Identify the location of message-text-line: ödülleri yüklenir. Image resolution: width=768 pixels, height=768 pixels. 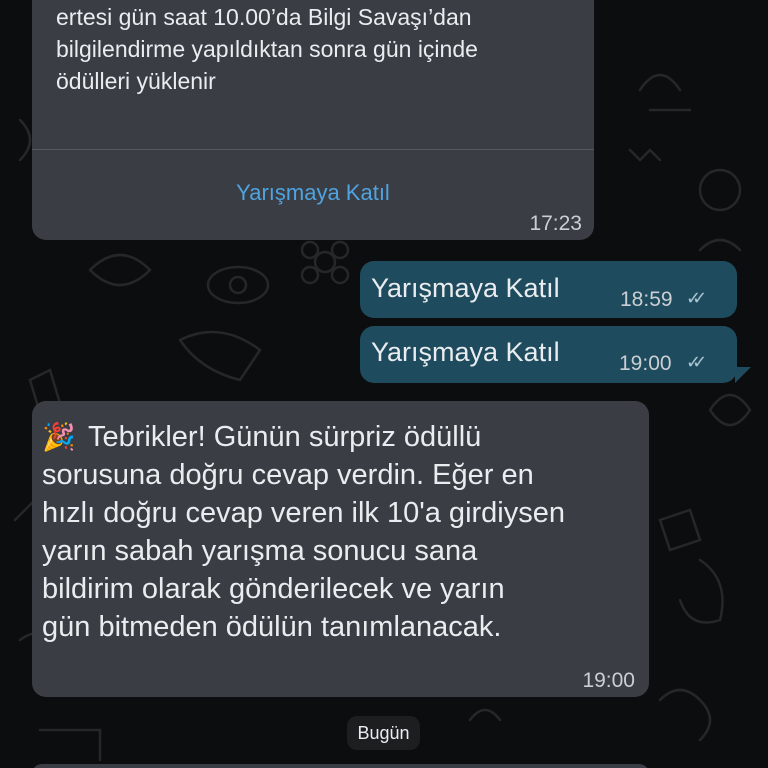
(136, 81).